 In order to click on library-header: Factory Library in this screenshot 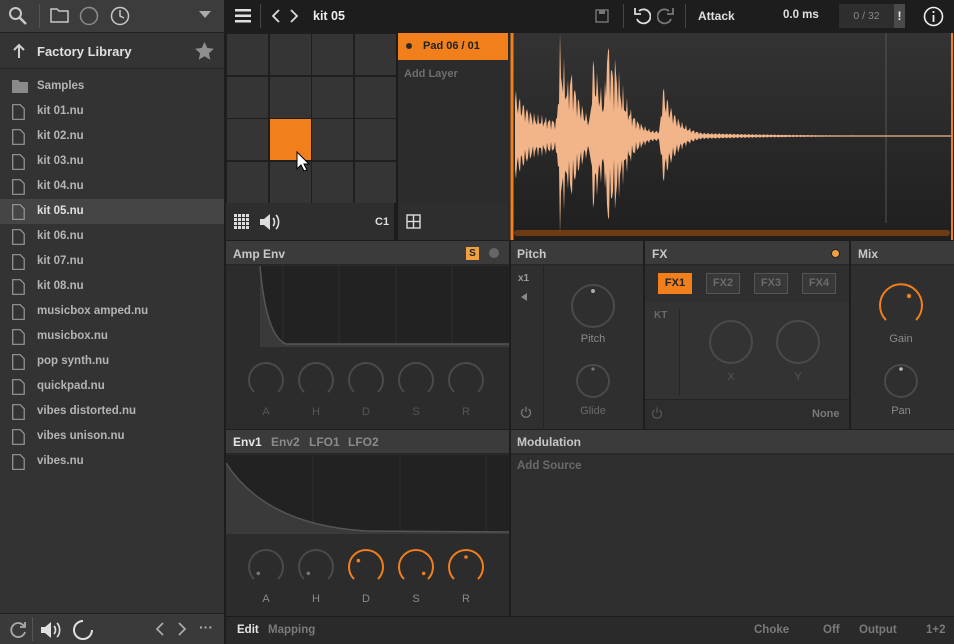, I will do `click(112, 51)`.